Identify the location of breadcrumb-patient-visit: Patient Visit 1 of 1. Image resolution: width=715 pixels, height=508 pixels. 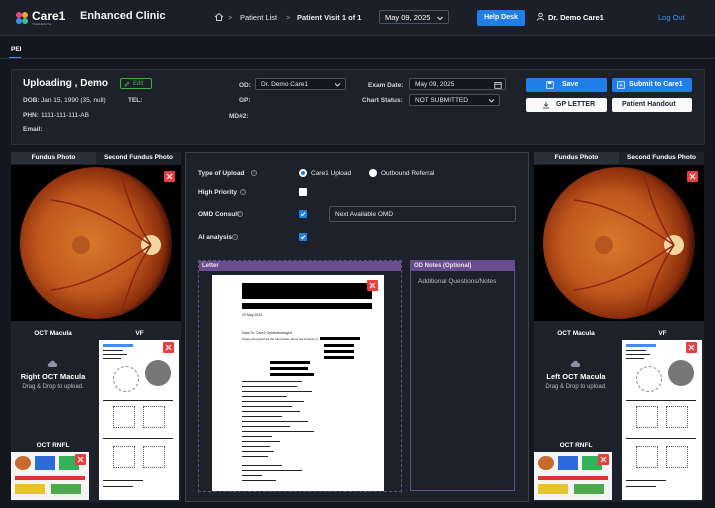
(329, 17).